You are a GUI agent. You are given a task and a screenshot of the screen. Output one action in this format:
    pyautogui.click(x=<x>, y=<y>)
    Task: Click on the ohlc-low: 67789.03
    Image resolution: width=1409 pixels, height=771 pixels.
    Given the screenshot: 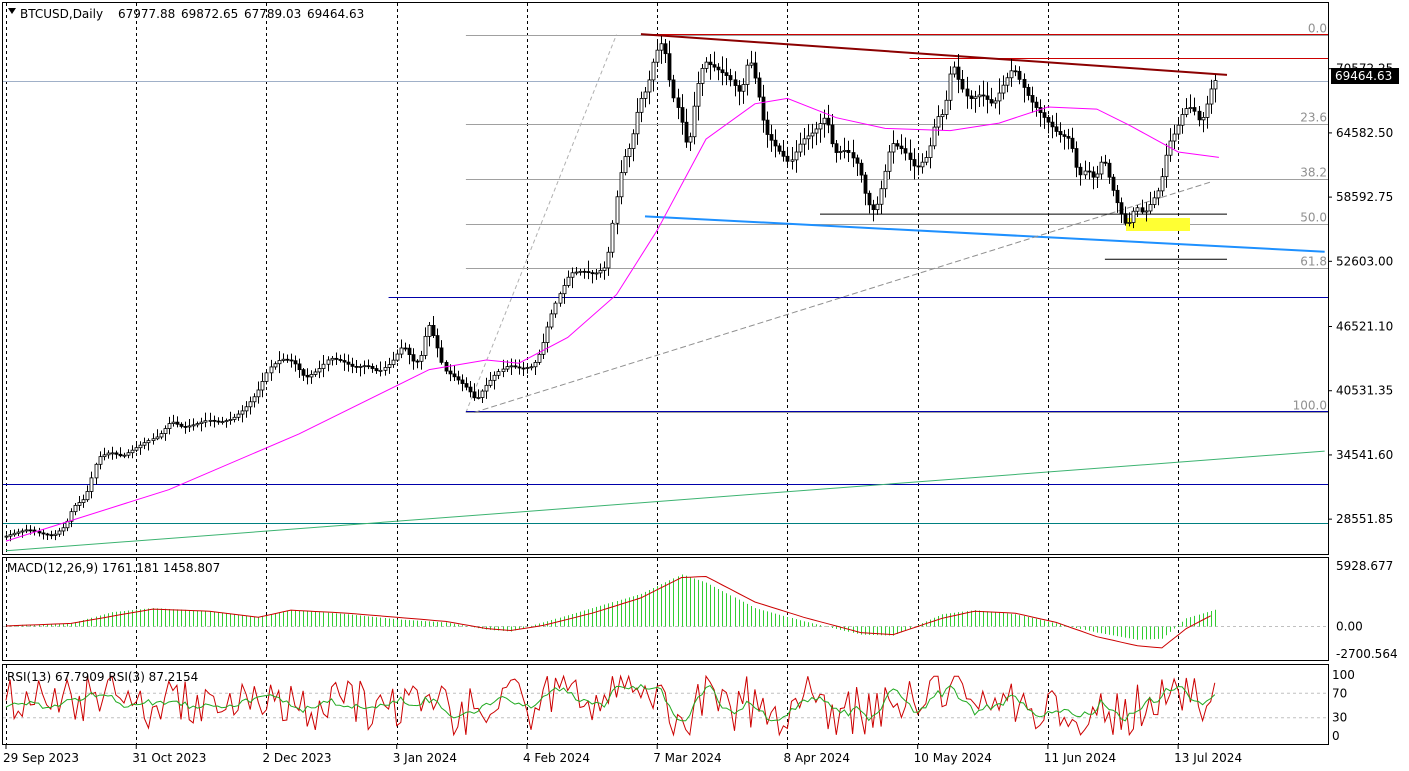 What is the action you would take?
    pyautogui.click(x=272, y=14)
    